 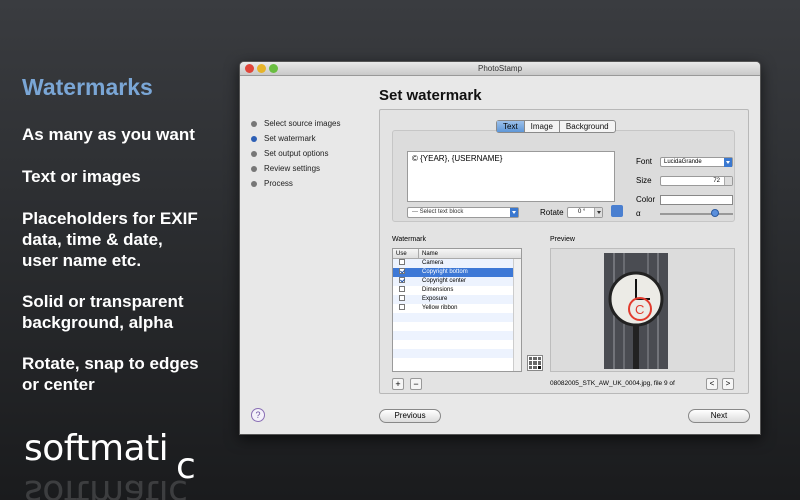 What do you see at coordinates (457, 263) in the screenshot?
I see `table-row: Camera` at bounding box center [457, 263].